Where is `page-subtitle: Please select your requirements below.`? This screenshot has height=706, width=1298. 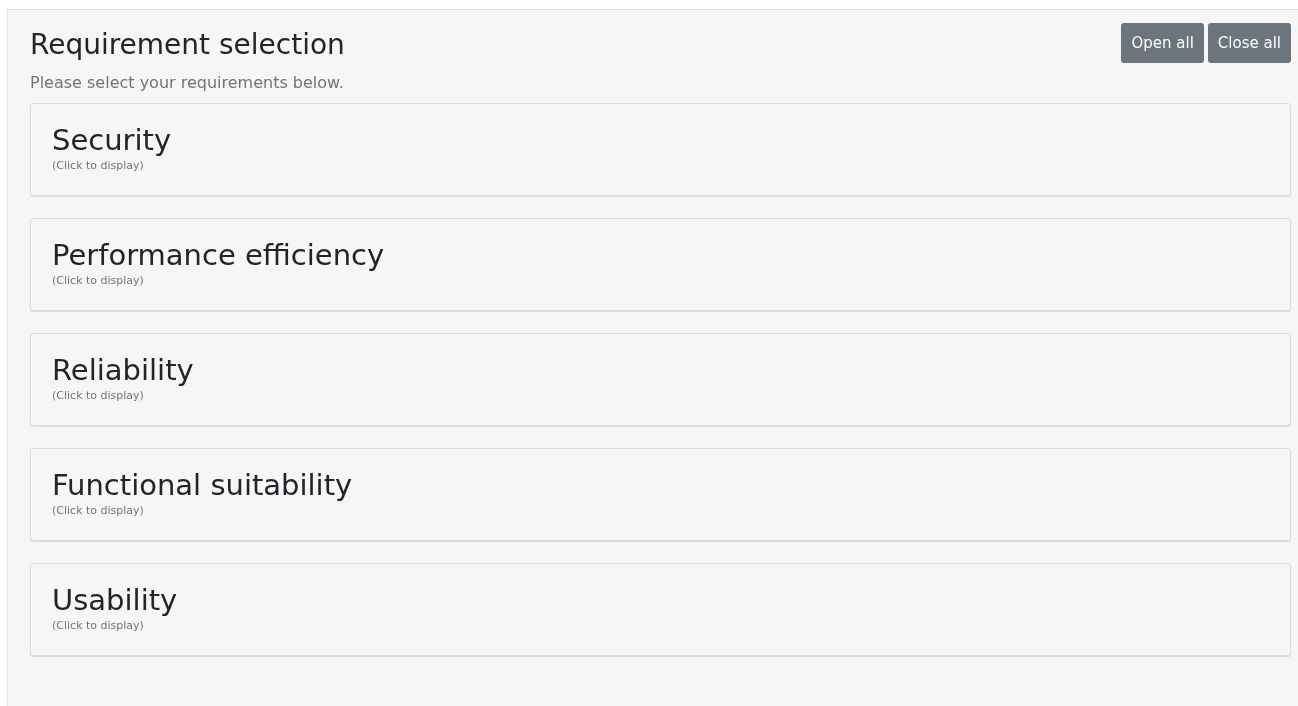
page-subtitle: Please select your requirements below. is located at coordinates (187, 83).